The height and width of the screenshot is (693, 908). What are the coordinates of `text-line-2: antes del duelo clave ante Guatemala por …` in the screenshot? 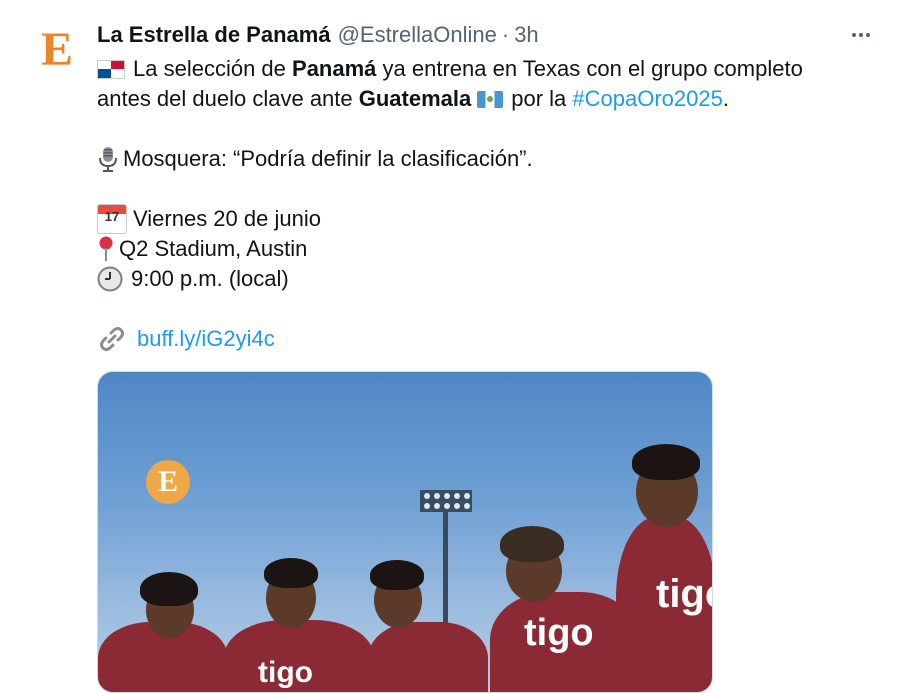 It's located at (477, 99).